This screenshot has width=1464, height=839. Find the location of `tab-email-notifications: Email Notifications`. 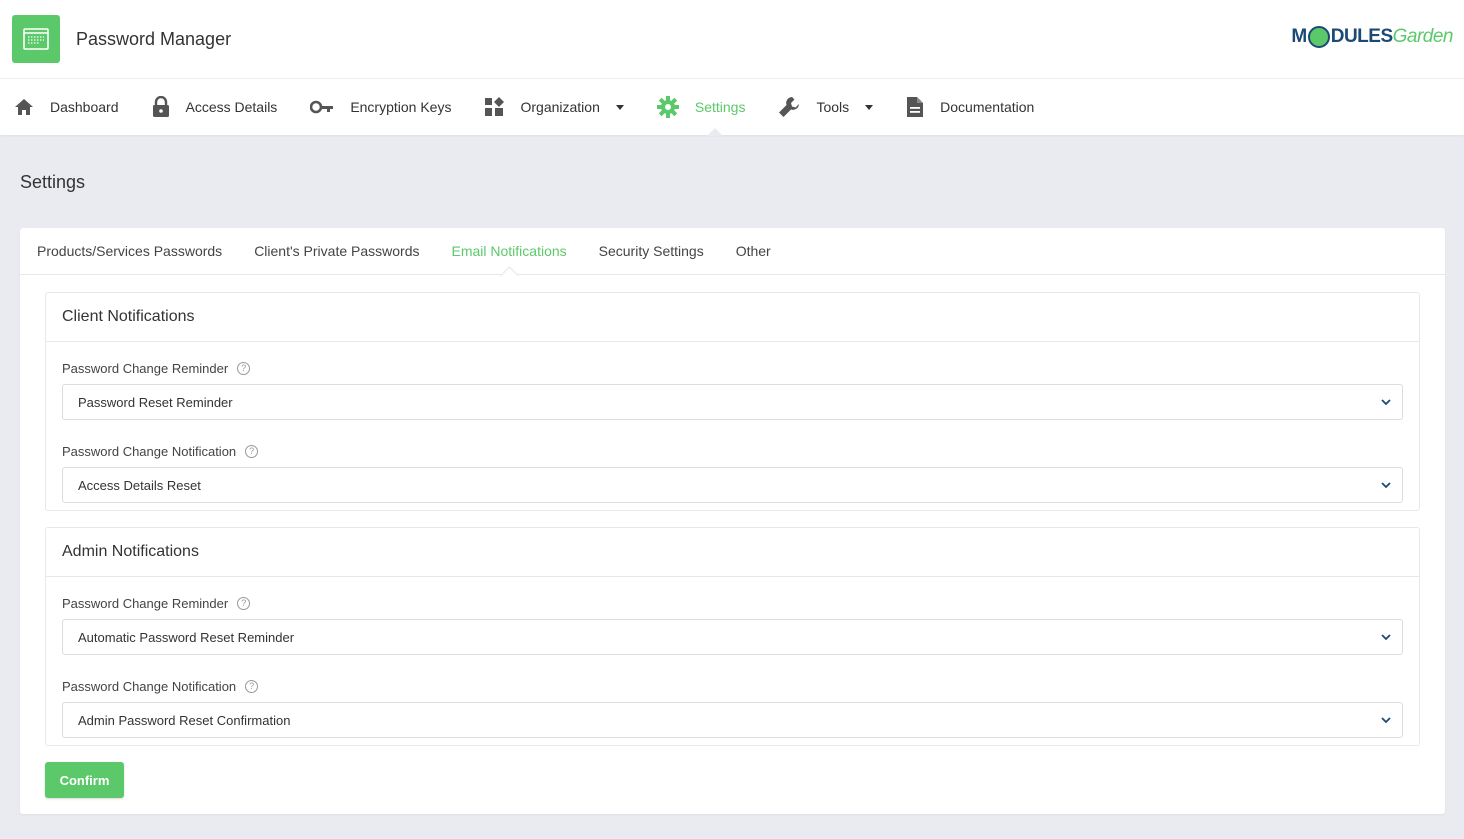

tab-email-notifications: Email Notifications is located at coordinates (508, 251).